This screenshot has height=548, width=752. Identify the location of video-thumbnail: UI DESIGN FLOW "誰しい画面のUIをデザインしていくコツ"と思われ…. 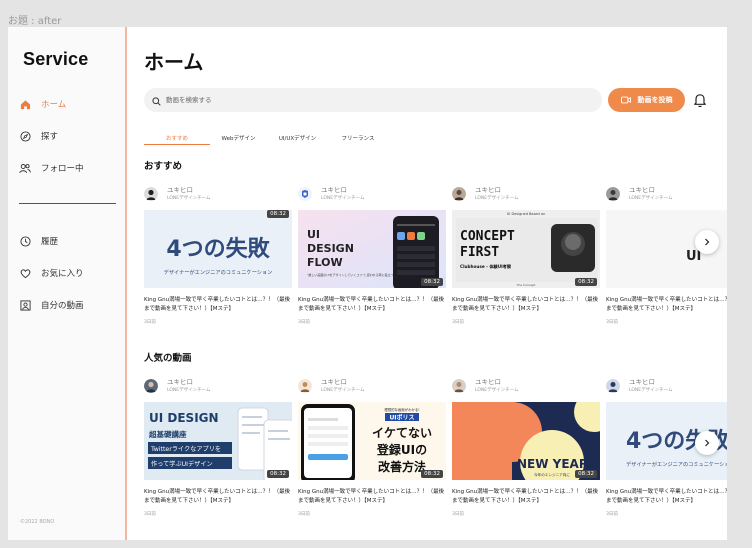
(372, 249).